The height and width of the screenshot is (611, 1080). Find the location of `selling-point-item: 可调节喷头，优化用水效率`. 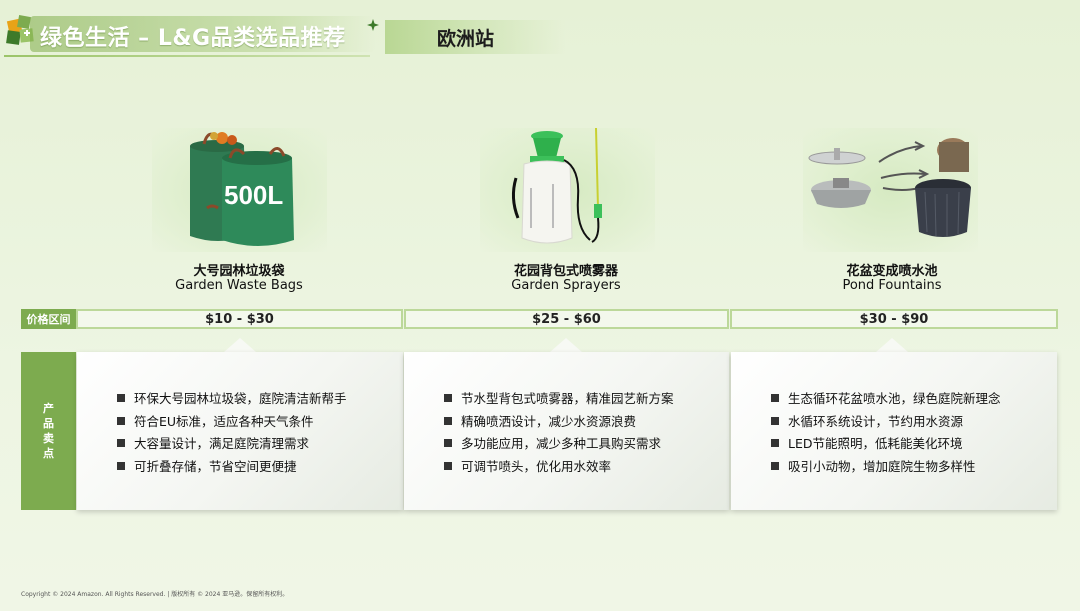

selling-point-item: 可调节喷头，优化用水效率 is located at coordinates (586, 467).